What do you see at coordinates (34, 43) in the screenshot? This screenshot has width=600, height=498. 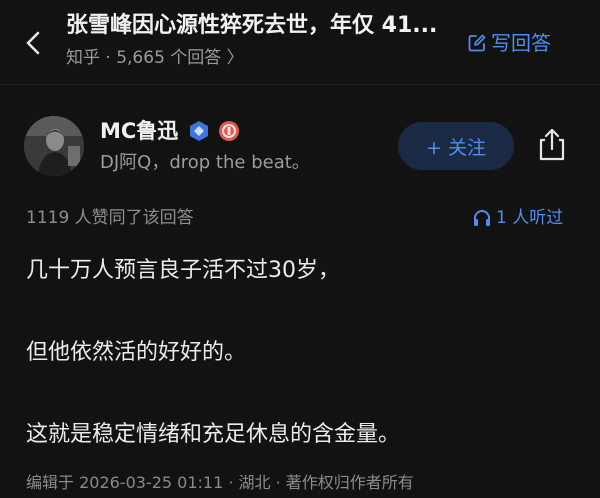 I see `back-arrow-icon` at bounding box center [34, 43].